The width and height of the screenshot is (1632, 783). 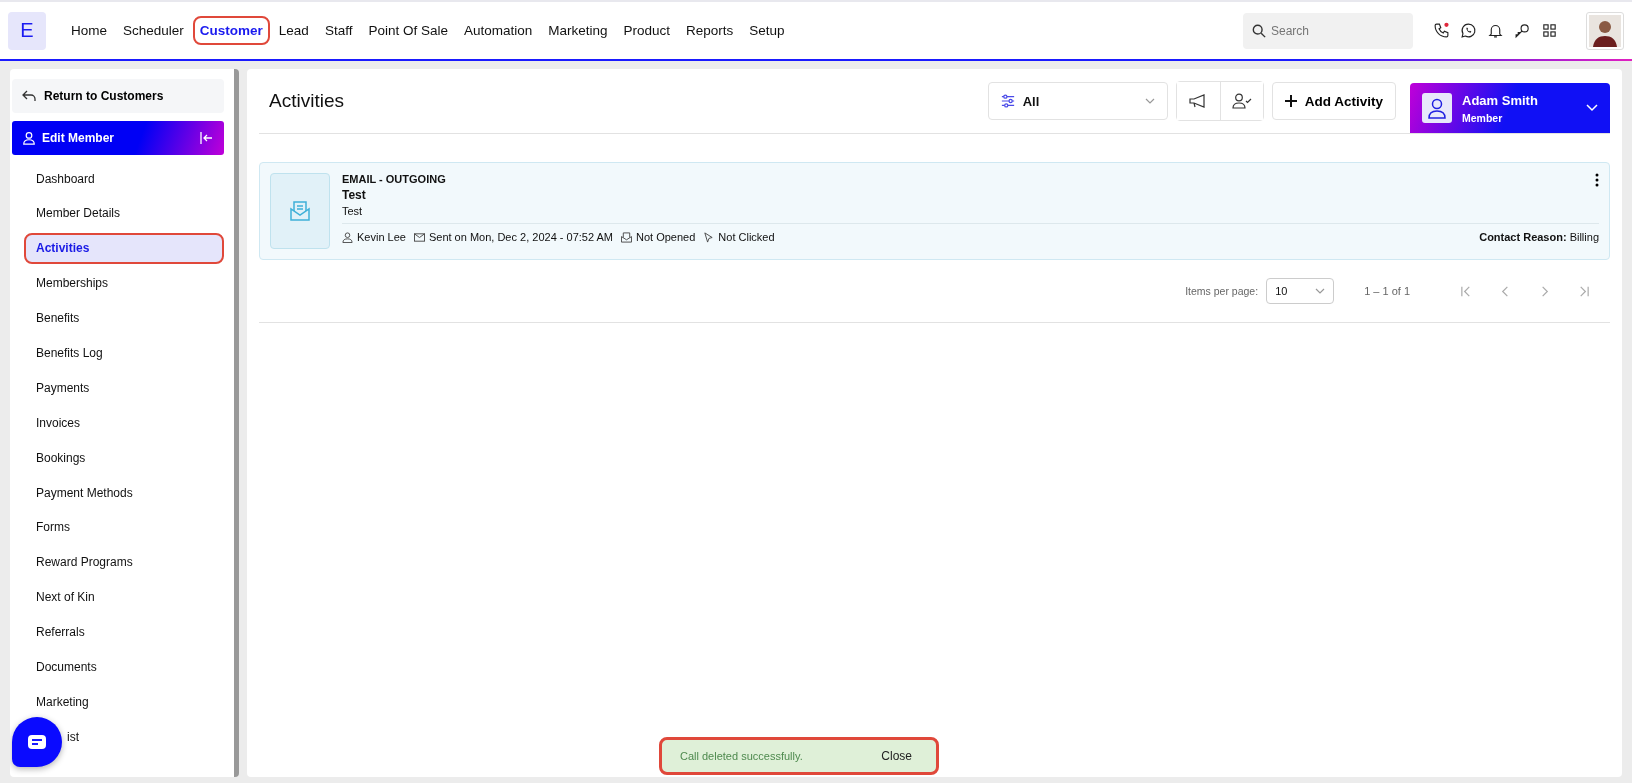 What do you see at coordinates (647, 30) in the screenshot?
I see `nav-link: Product` at bounding box center [647, 30].